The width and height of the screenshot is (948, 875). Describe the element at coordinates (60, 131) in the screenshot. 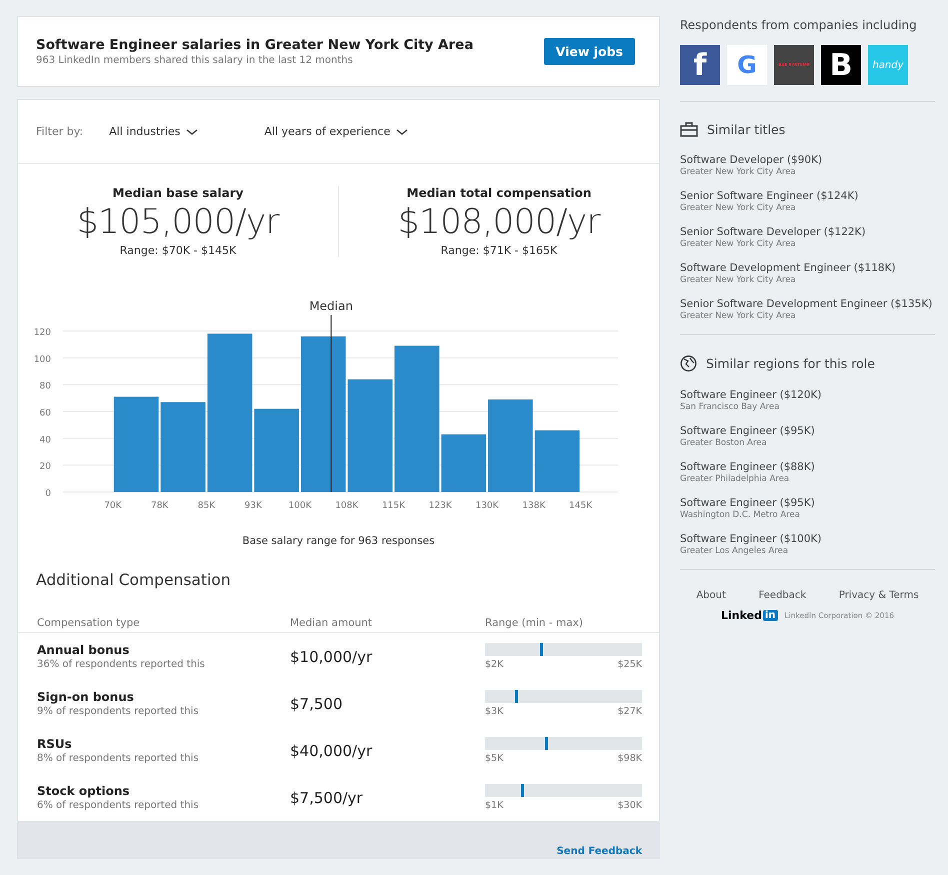

I see `filter-label: Filter by:` at that location.